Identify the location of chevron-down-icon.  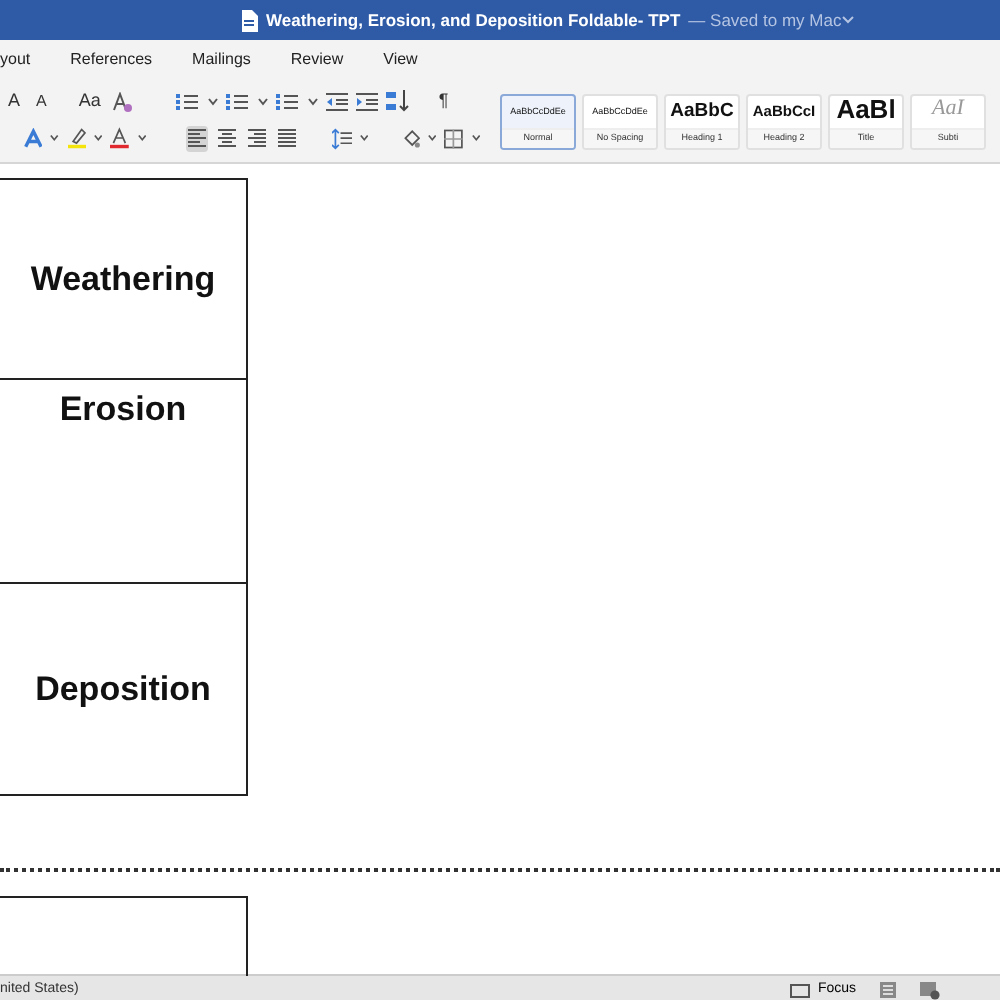
(847, 20).